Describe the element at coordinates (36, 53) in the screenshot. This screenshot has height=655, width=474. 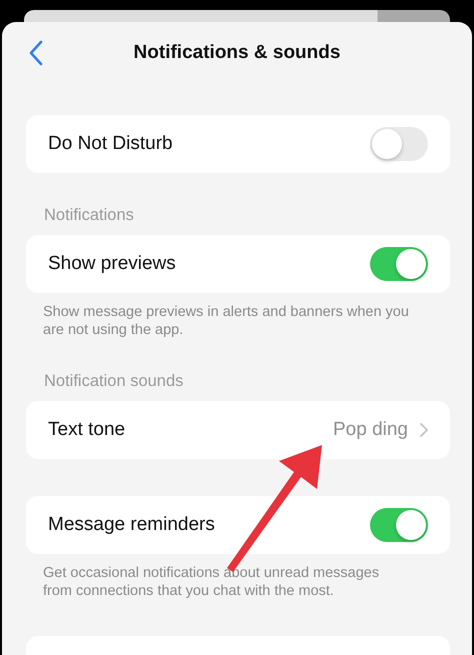
I see `back-icon` at that location.